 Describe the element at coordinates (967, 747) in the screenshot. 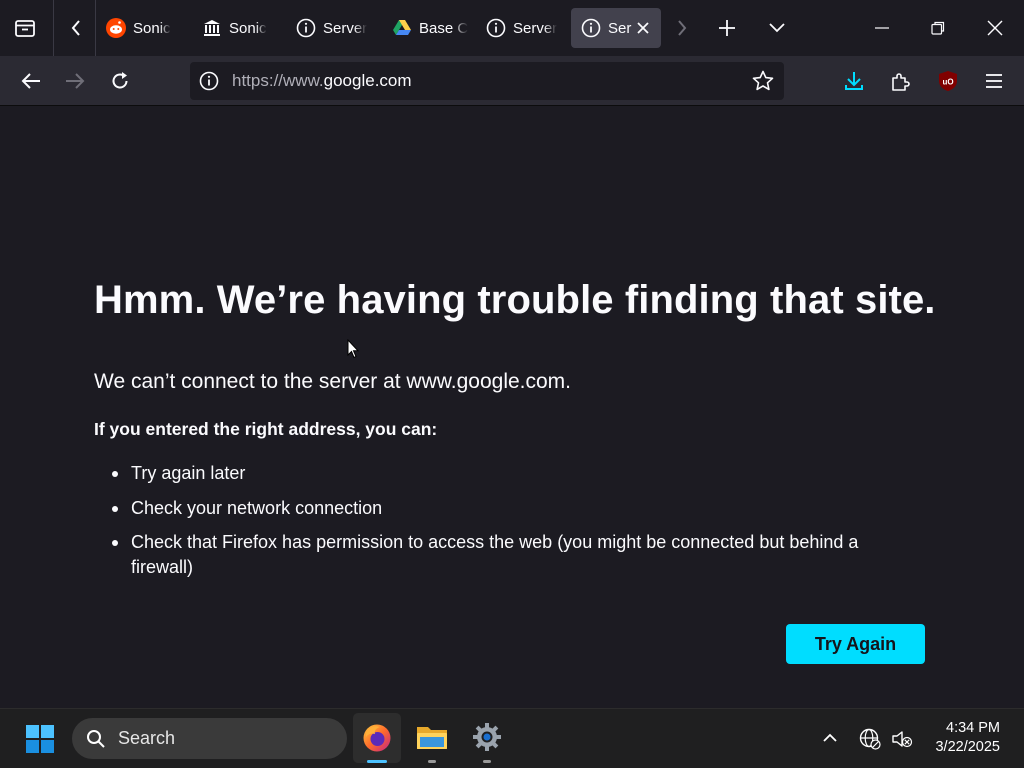

I see `clock-date: 3/22/2025` at that location.